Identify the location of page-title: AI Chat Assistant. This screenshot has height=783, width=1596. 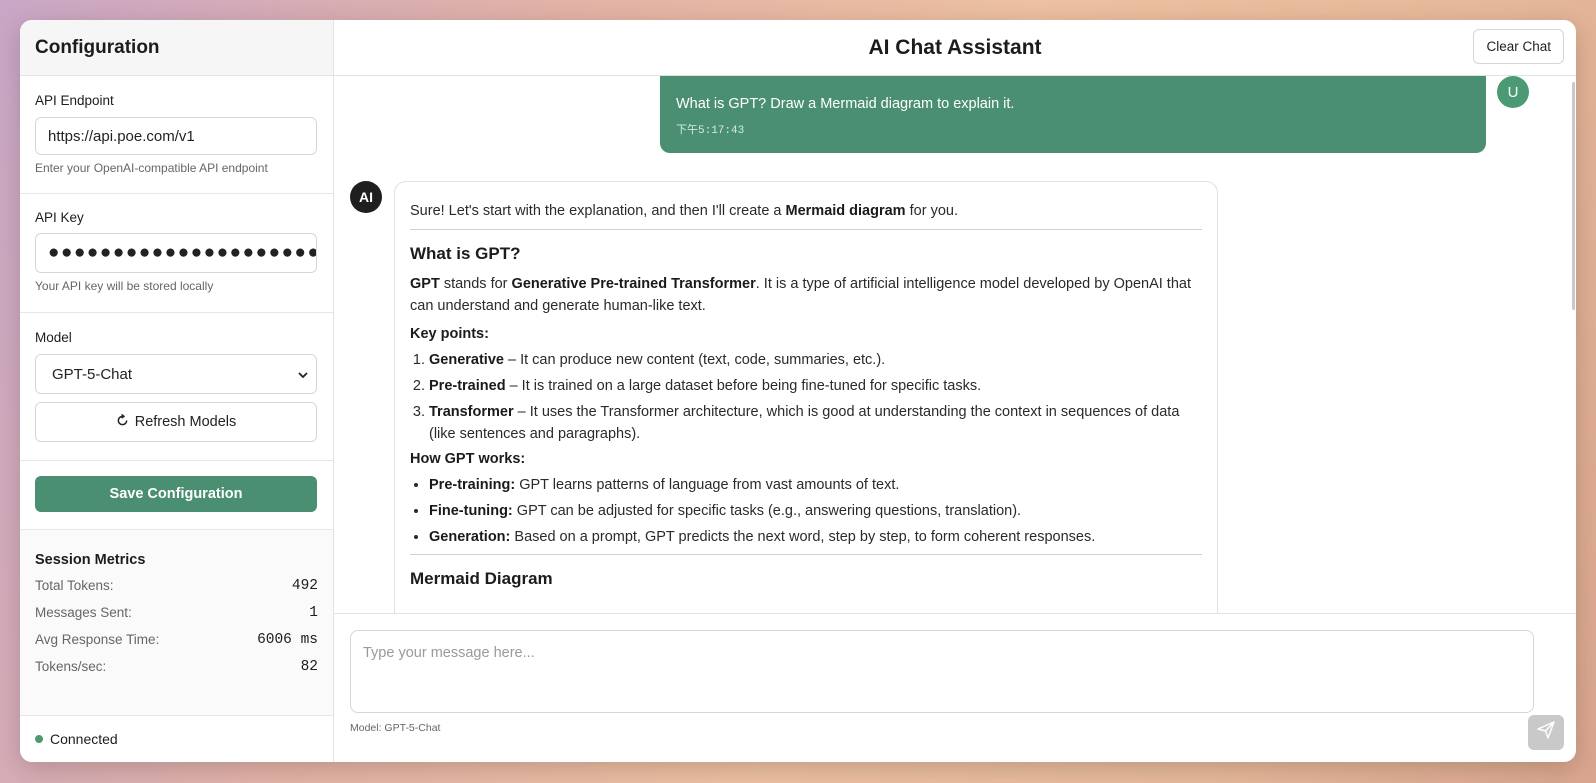
(955, 47).